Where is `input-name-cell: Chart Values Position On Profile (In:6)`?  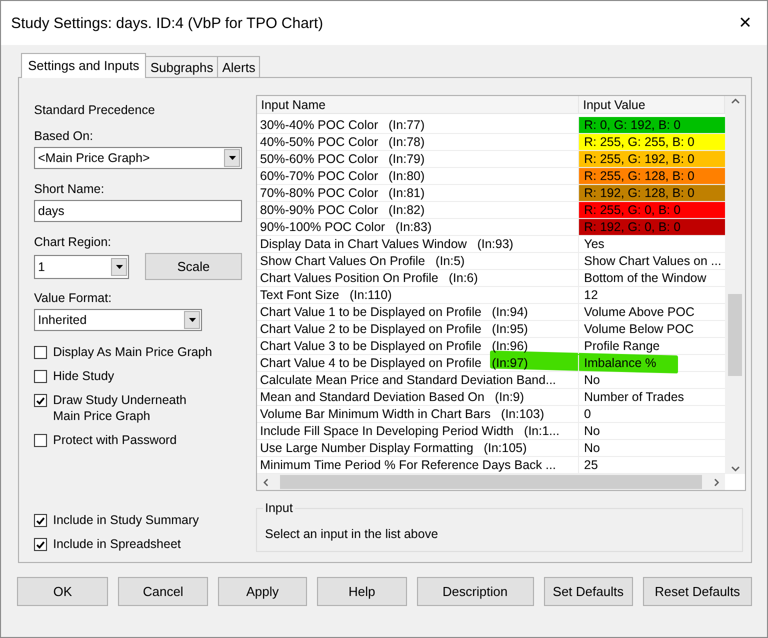 input-name-cell: Chart Values Position On Profile (In:6) is located at coordinates (418, 278).